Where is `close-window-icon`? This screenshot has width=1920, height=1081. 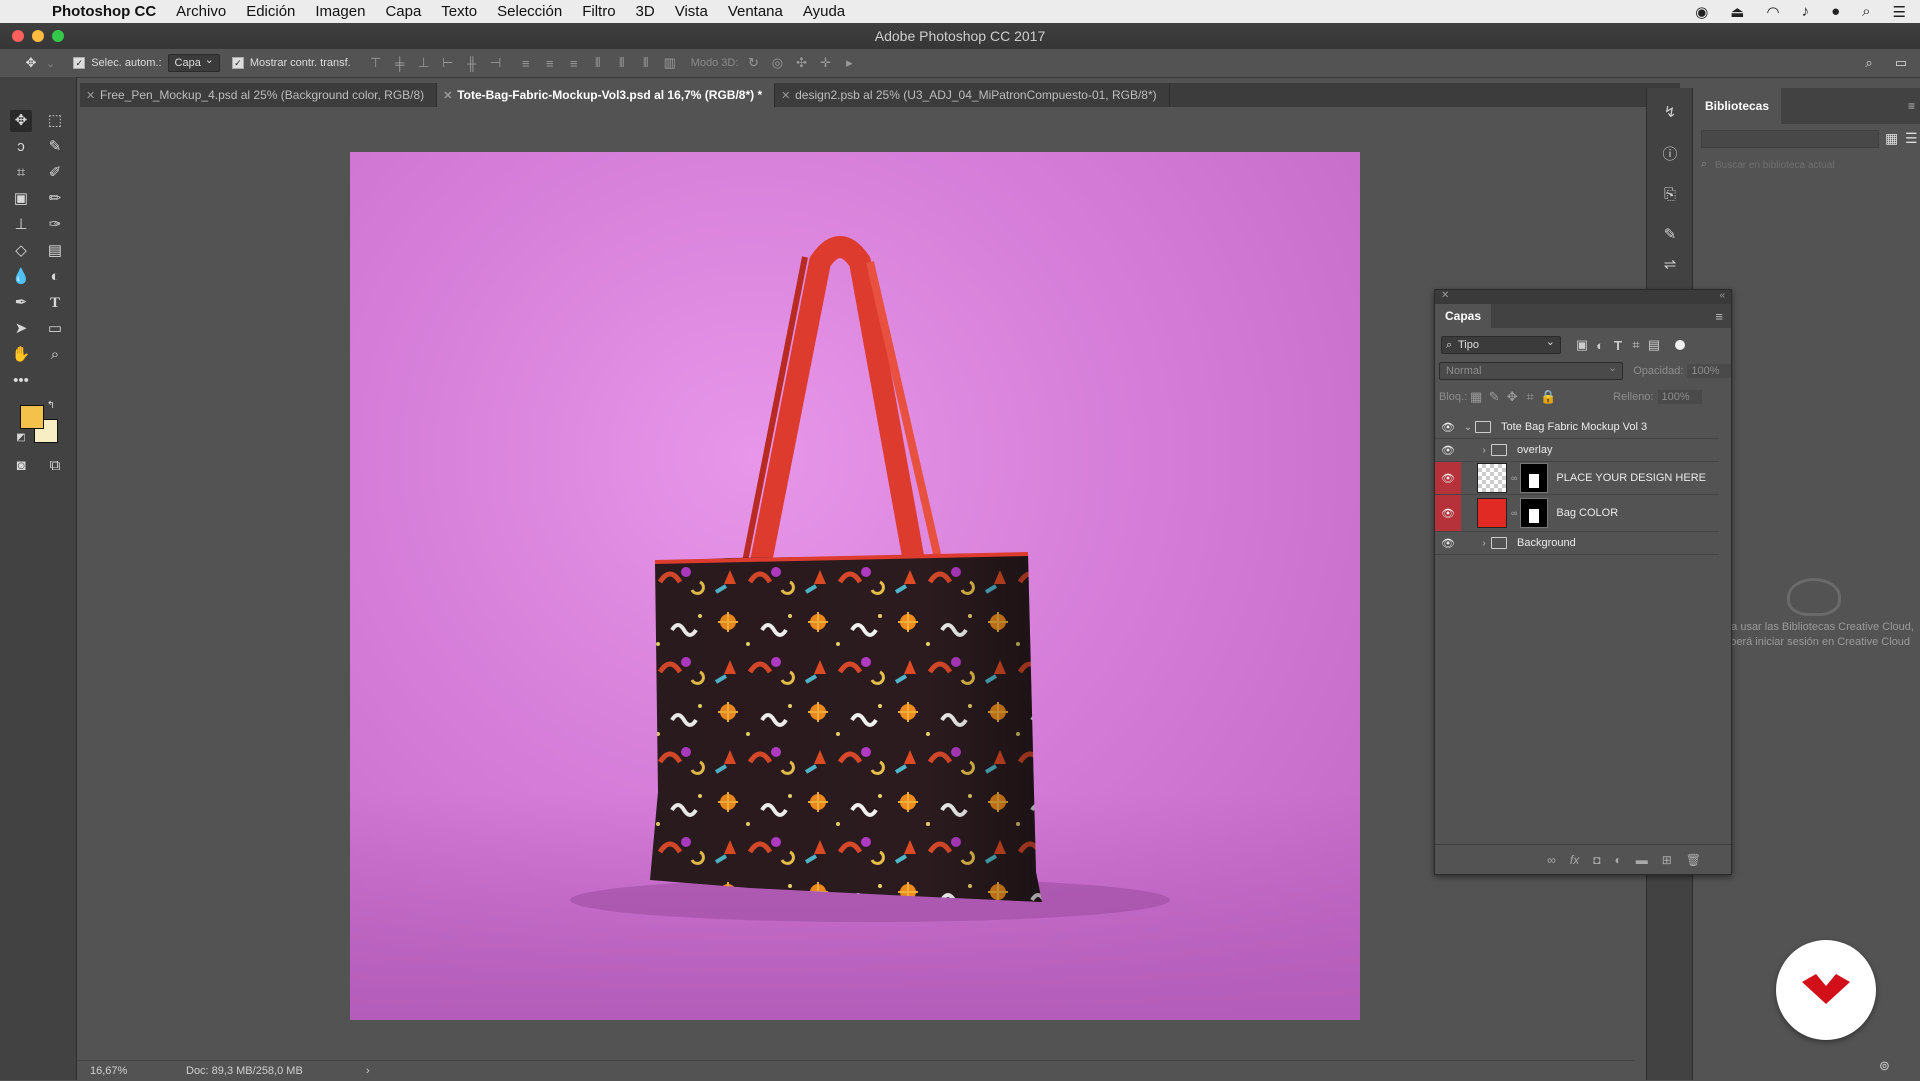
close-window-icon is located at coordinates (18, 36).